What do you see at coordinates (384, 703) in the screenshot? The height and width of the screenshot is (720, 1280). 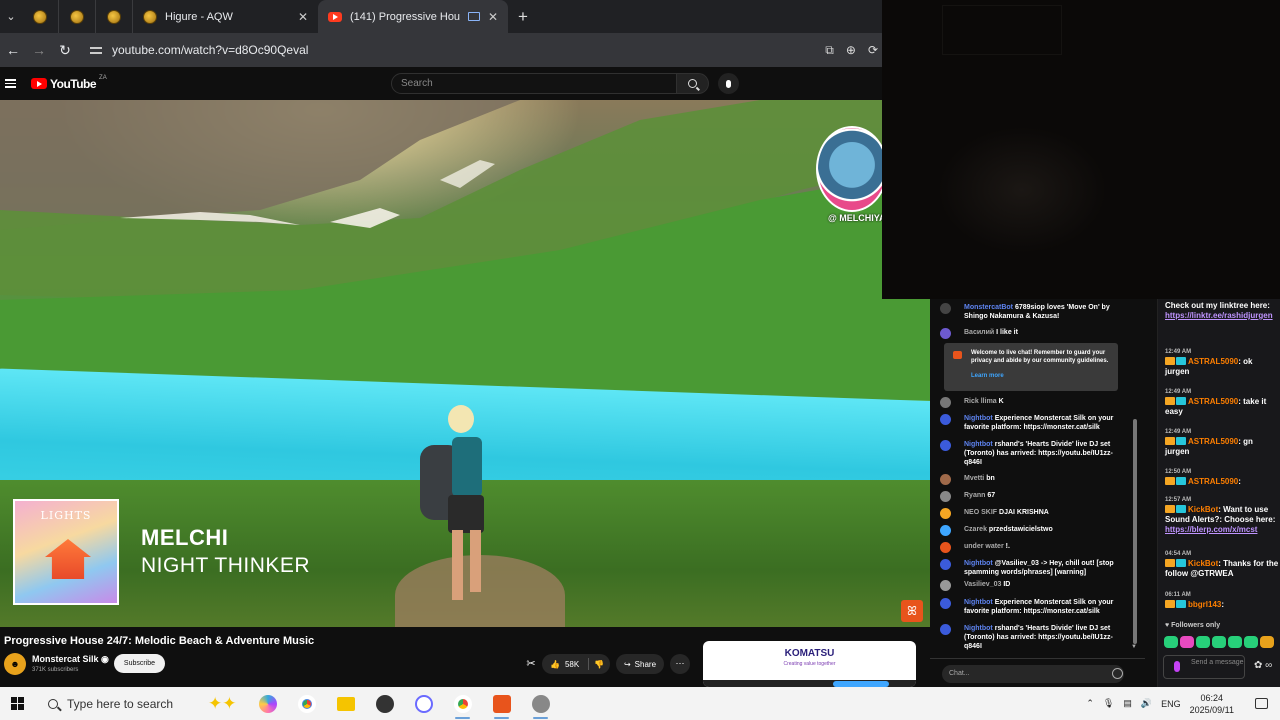 I see `obs-app` at bounding box center [384, 703].